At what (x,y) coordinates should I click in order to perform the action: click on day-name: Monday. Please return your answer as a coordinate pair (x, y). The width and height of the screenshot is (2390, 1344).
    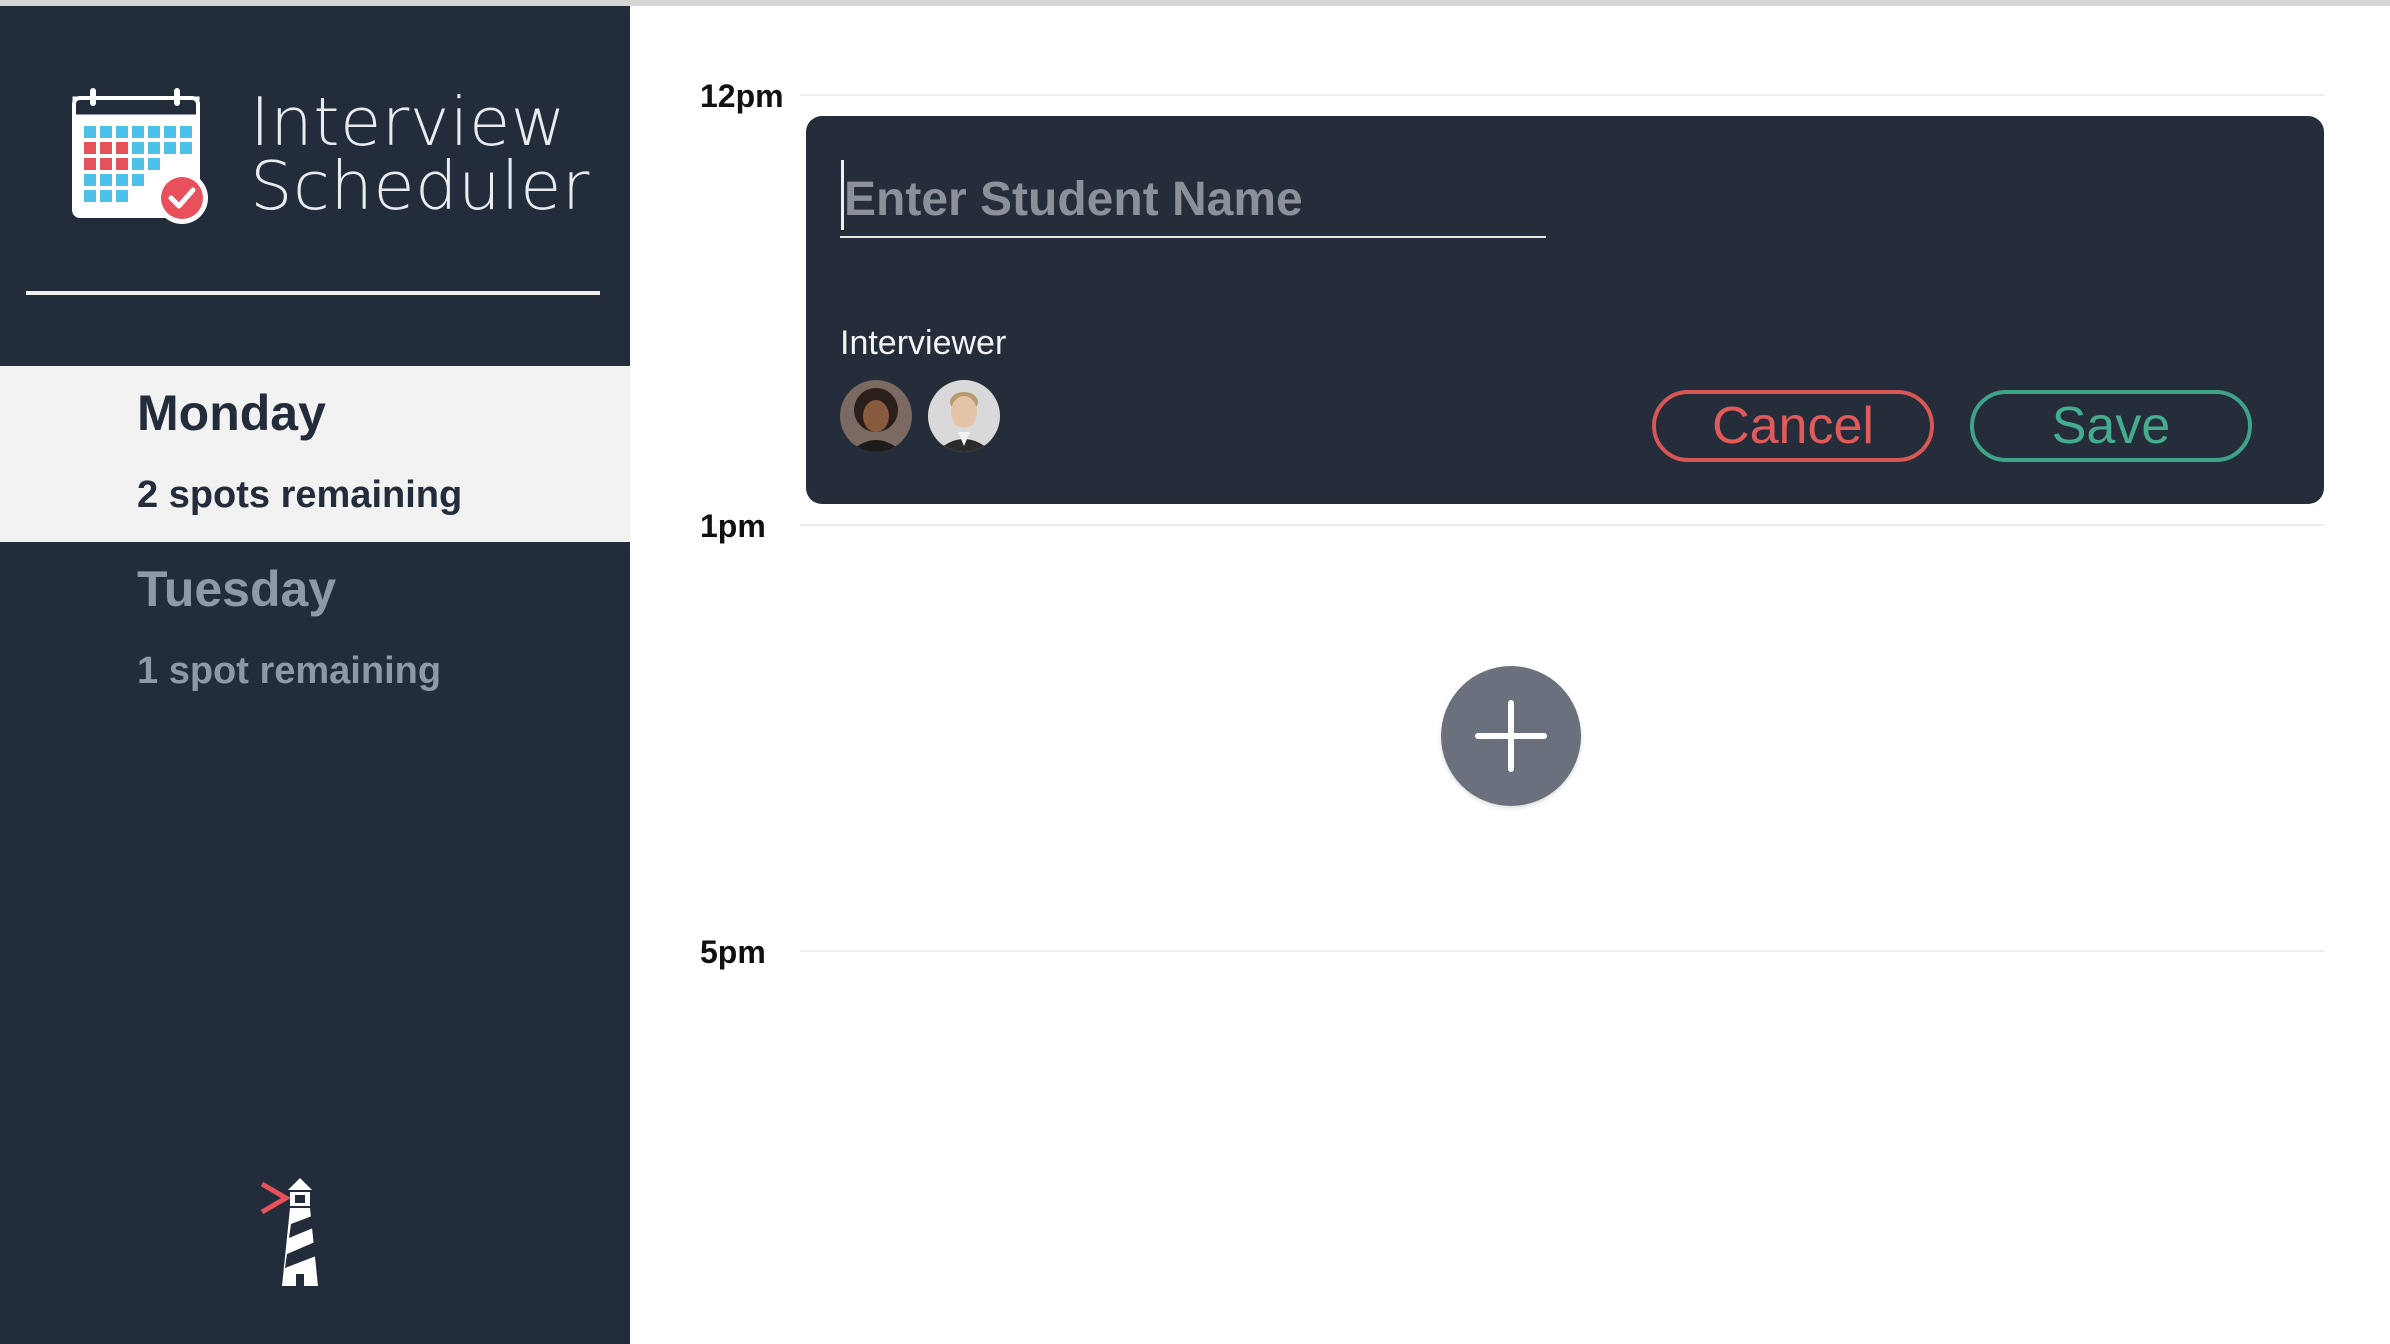
    Looking at the image, I should click on (231, 413).